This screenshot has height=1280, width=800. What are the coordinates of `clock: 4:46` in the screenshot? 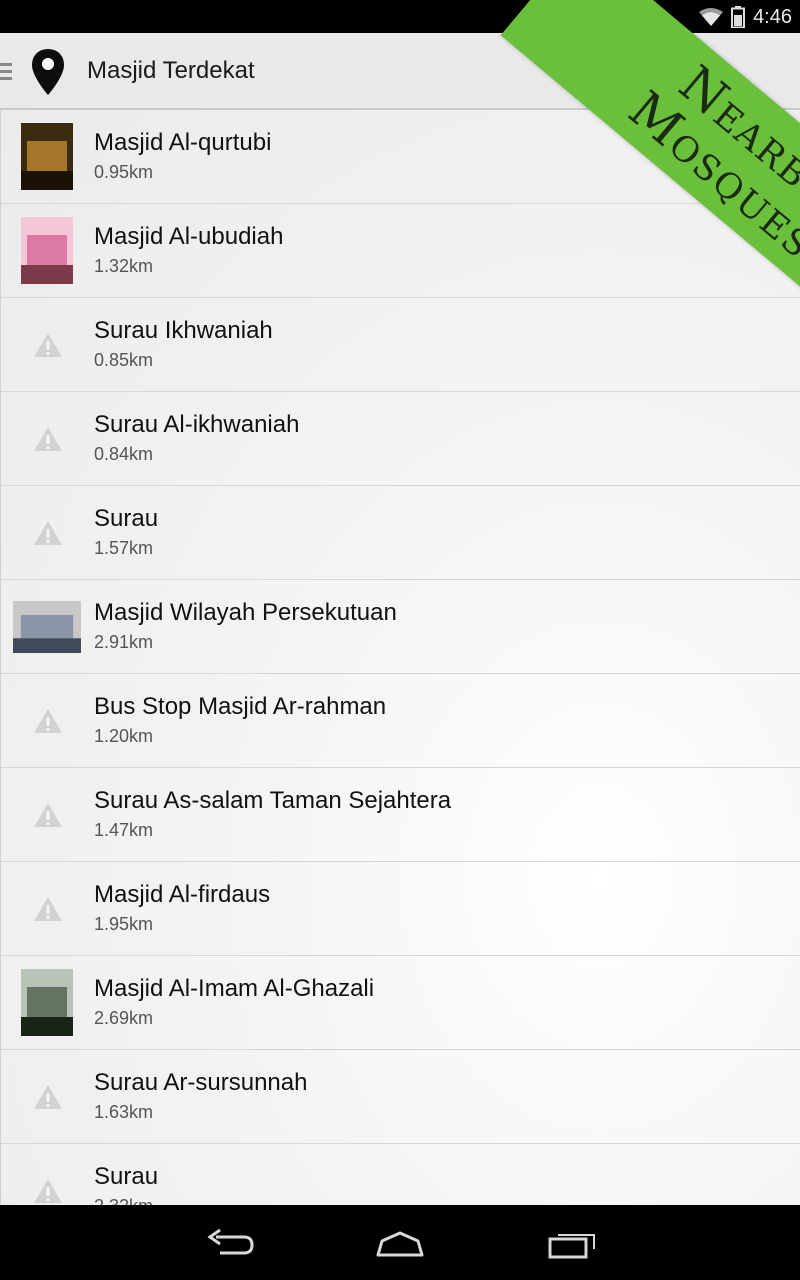 It's located at (772, 16).